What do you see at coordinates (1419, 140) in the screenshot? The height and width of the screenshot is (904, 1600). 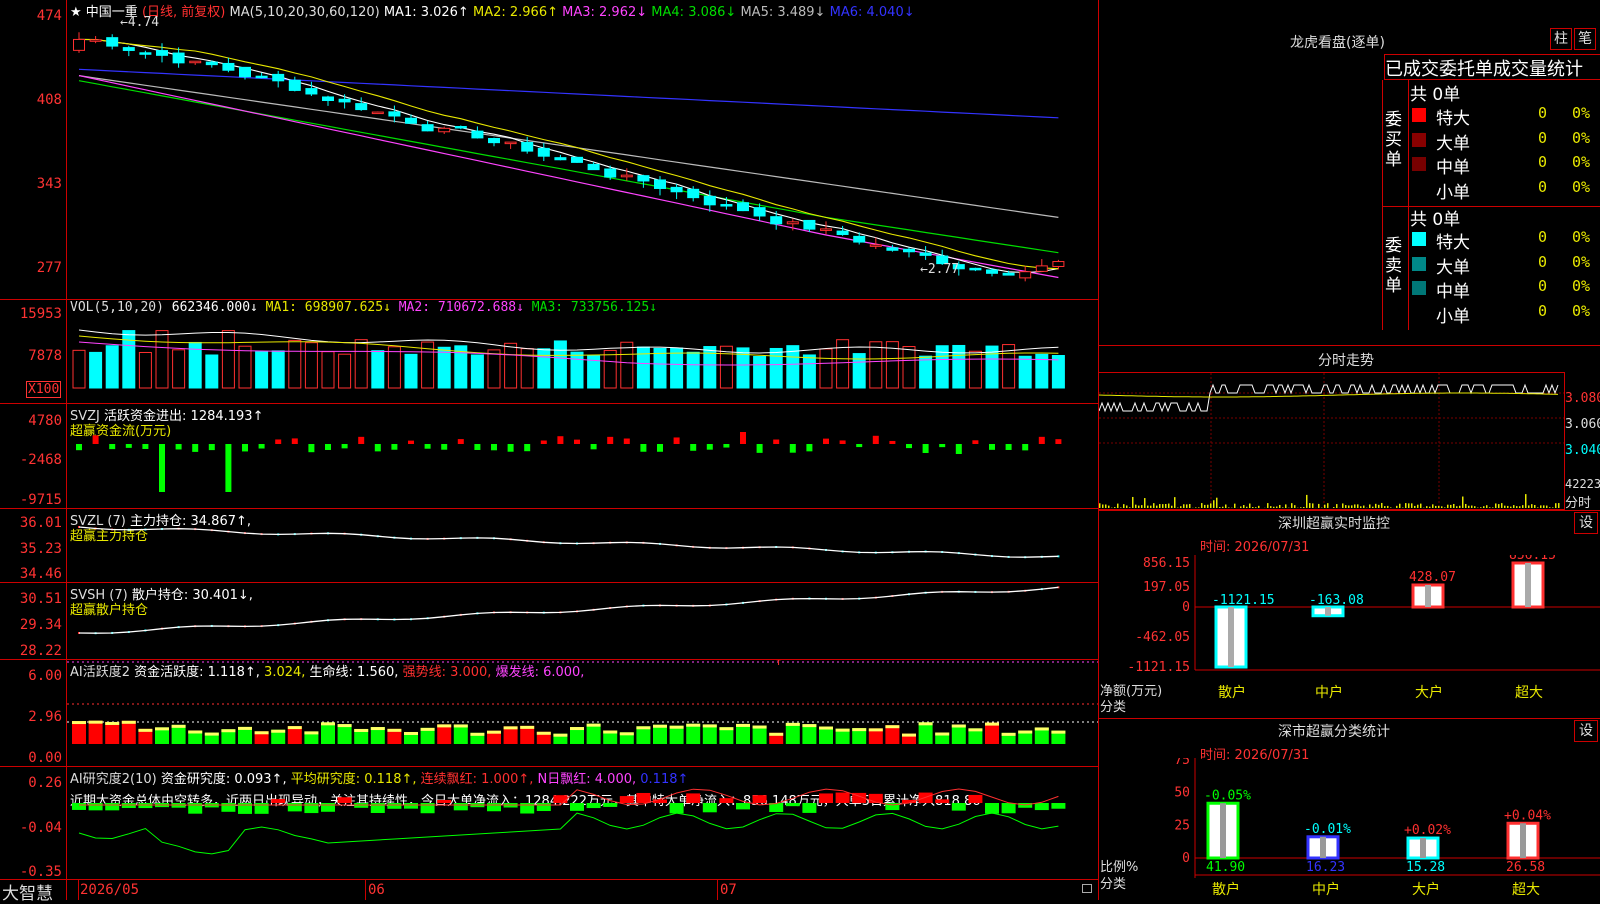 I see `buy-color-swatch` at bounding box center [1419, 140].